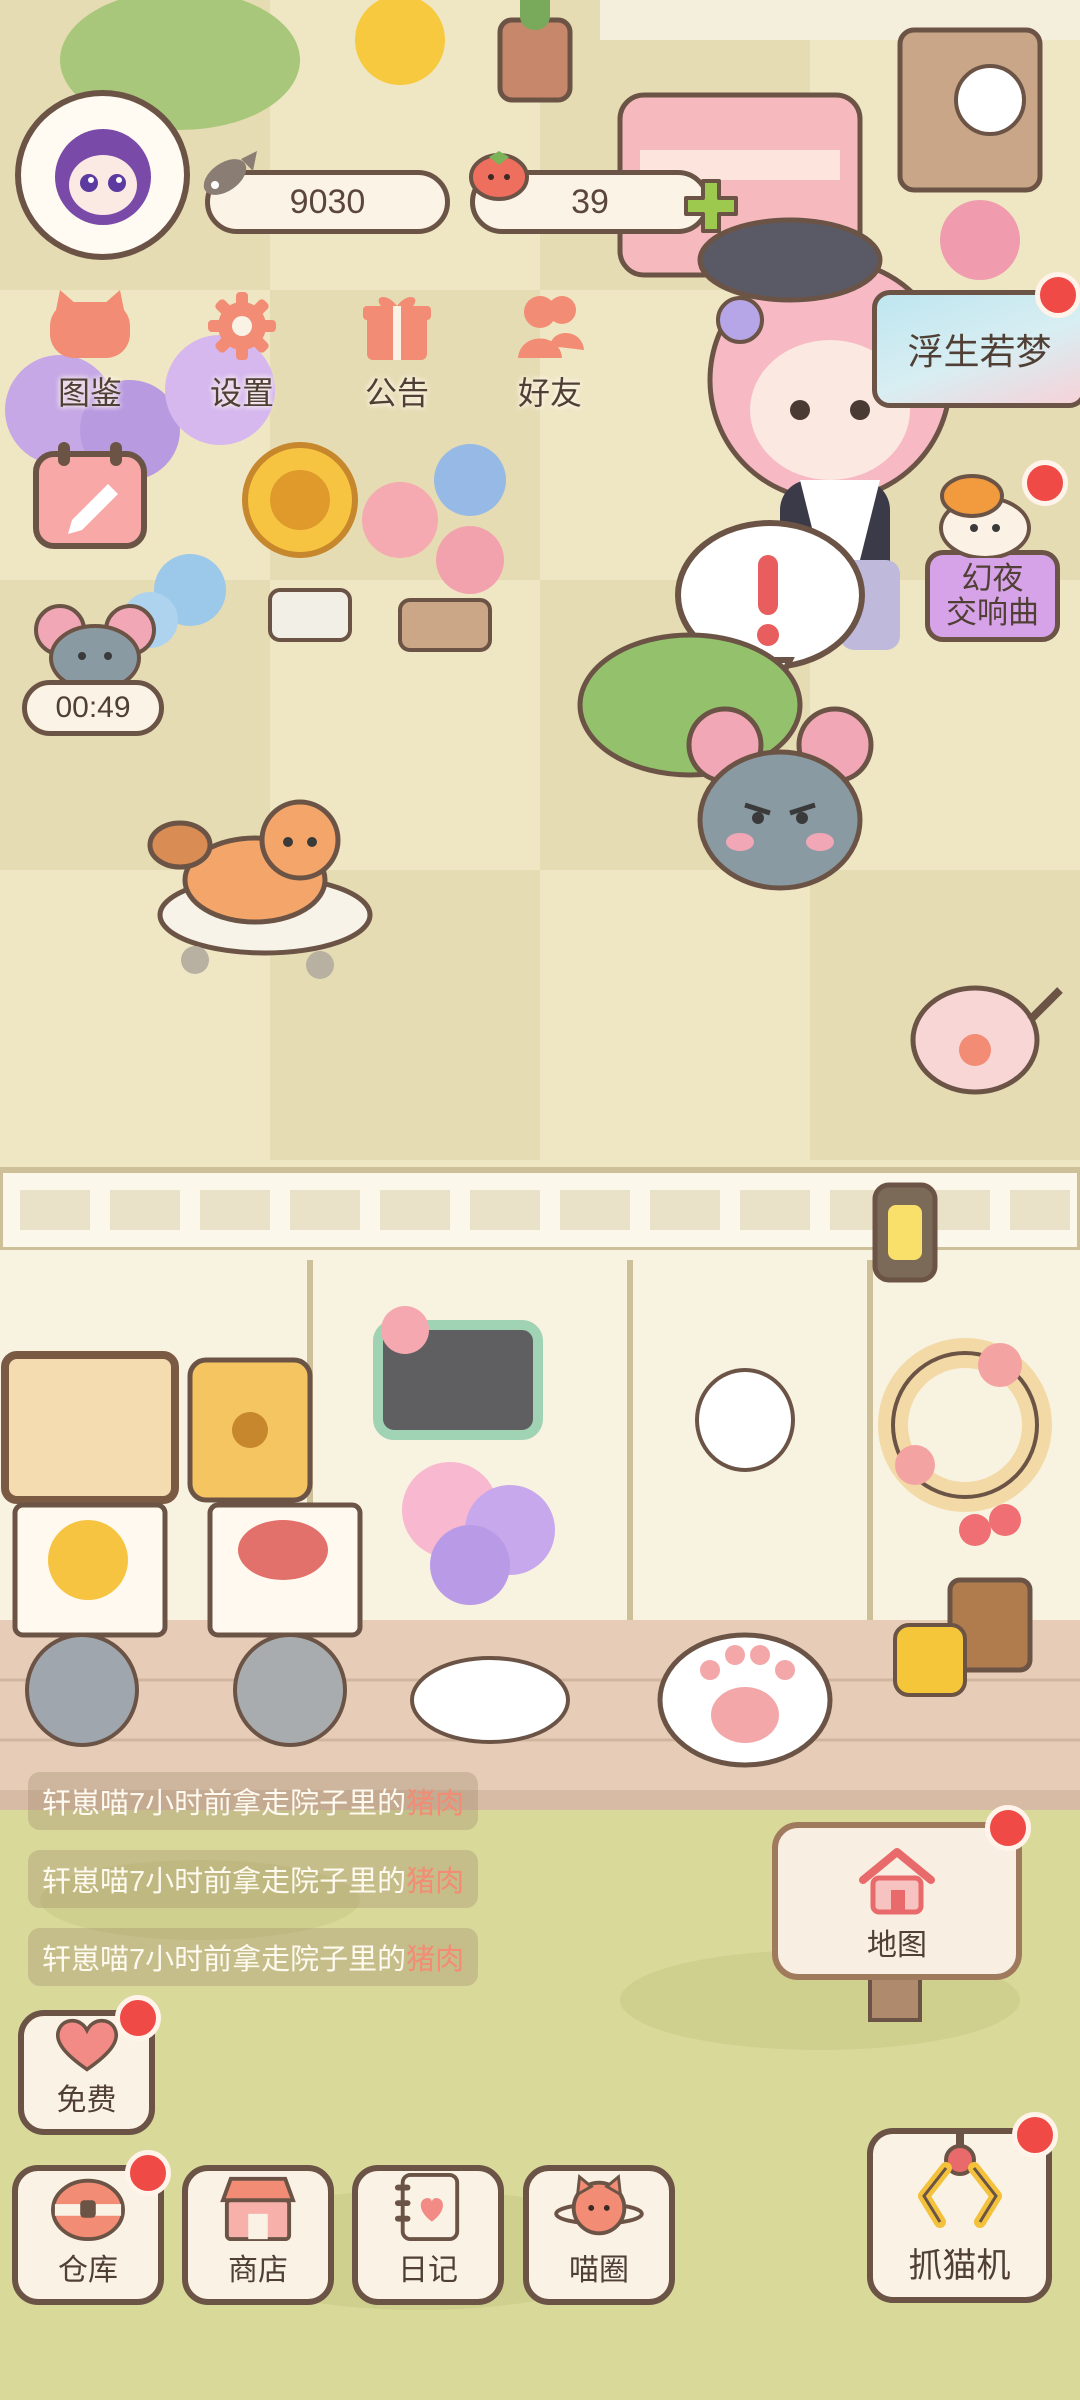 This screenshot has width=1080, height=2400. I want to click on house-icon, so click(897, 1881).